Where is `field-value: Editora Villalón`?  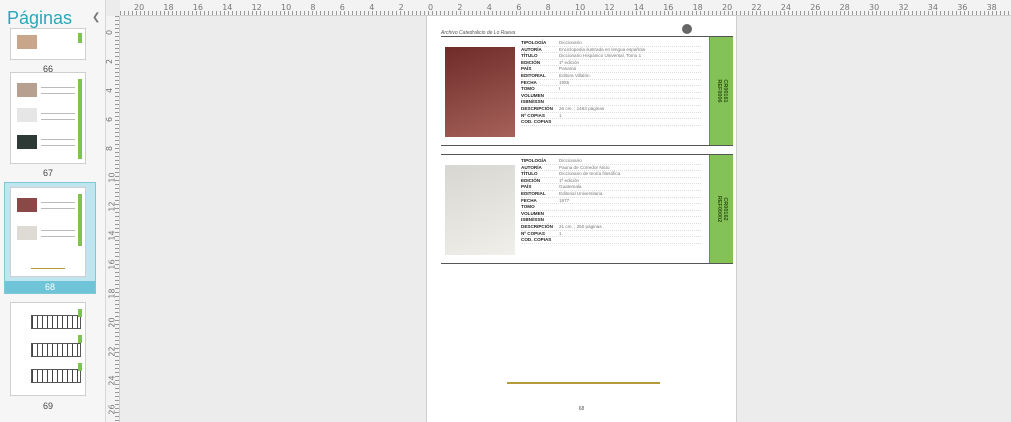
field-value: Editora Villalón is located at coordinates (574, 75).